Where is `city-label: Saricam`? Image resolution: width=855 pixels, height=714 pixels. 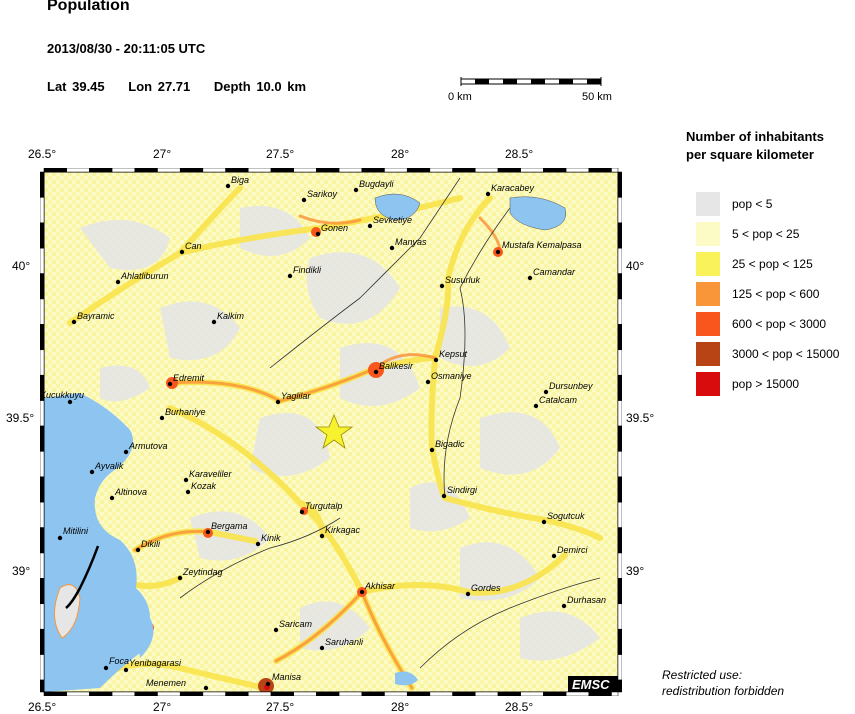 city-label: Saricam is located at coordinates (296, 624).